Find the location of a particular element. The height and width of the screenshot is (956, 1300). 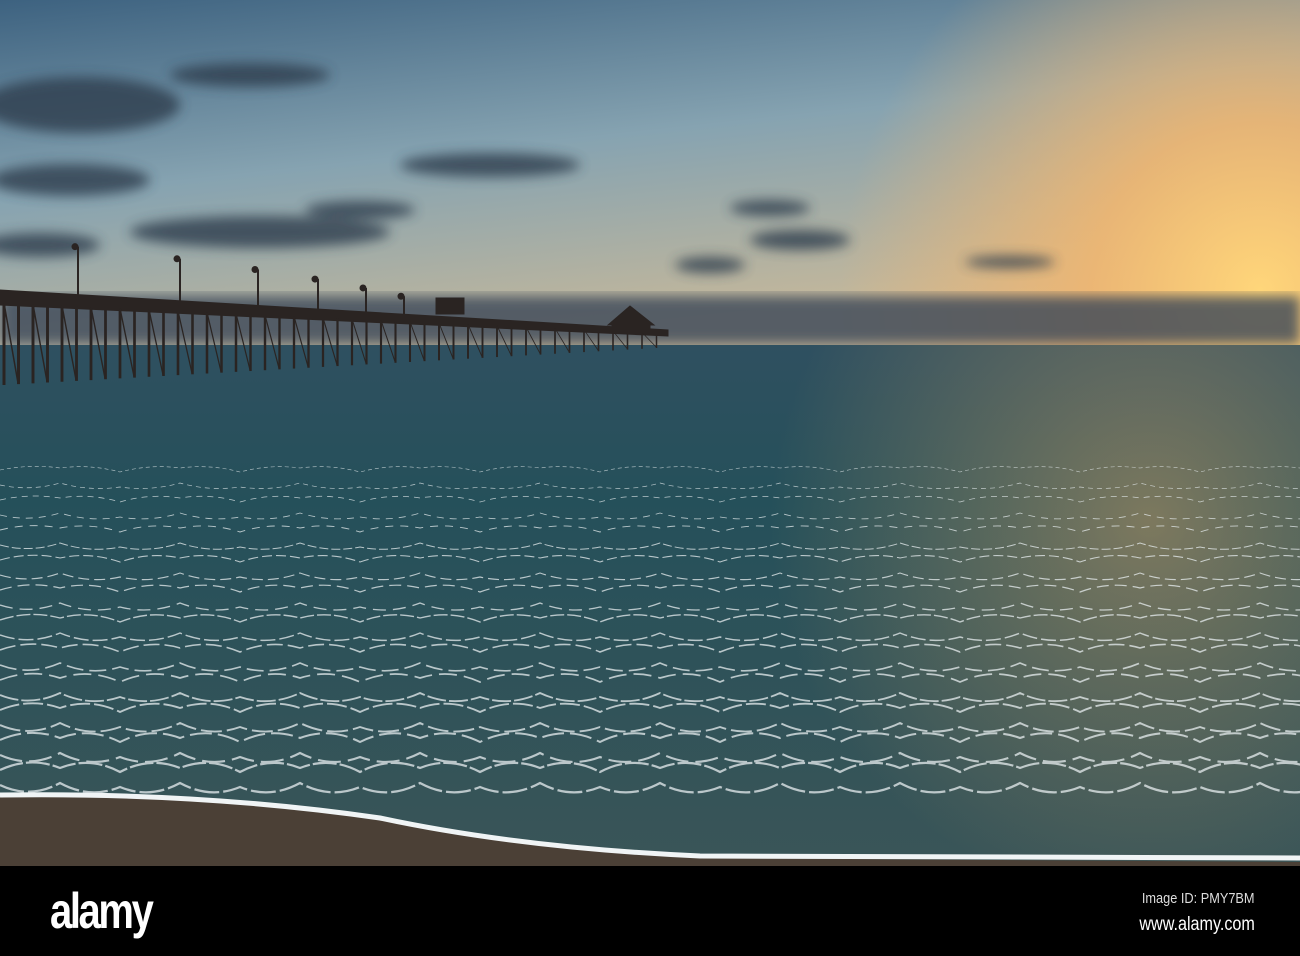

lifeguard-tower is located at coordinates (450, 306).